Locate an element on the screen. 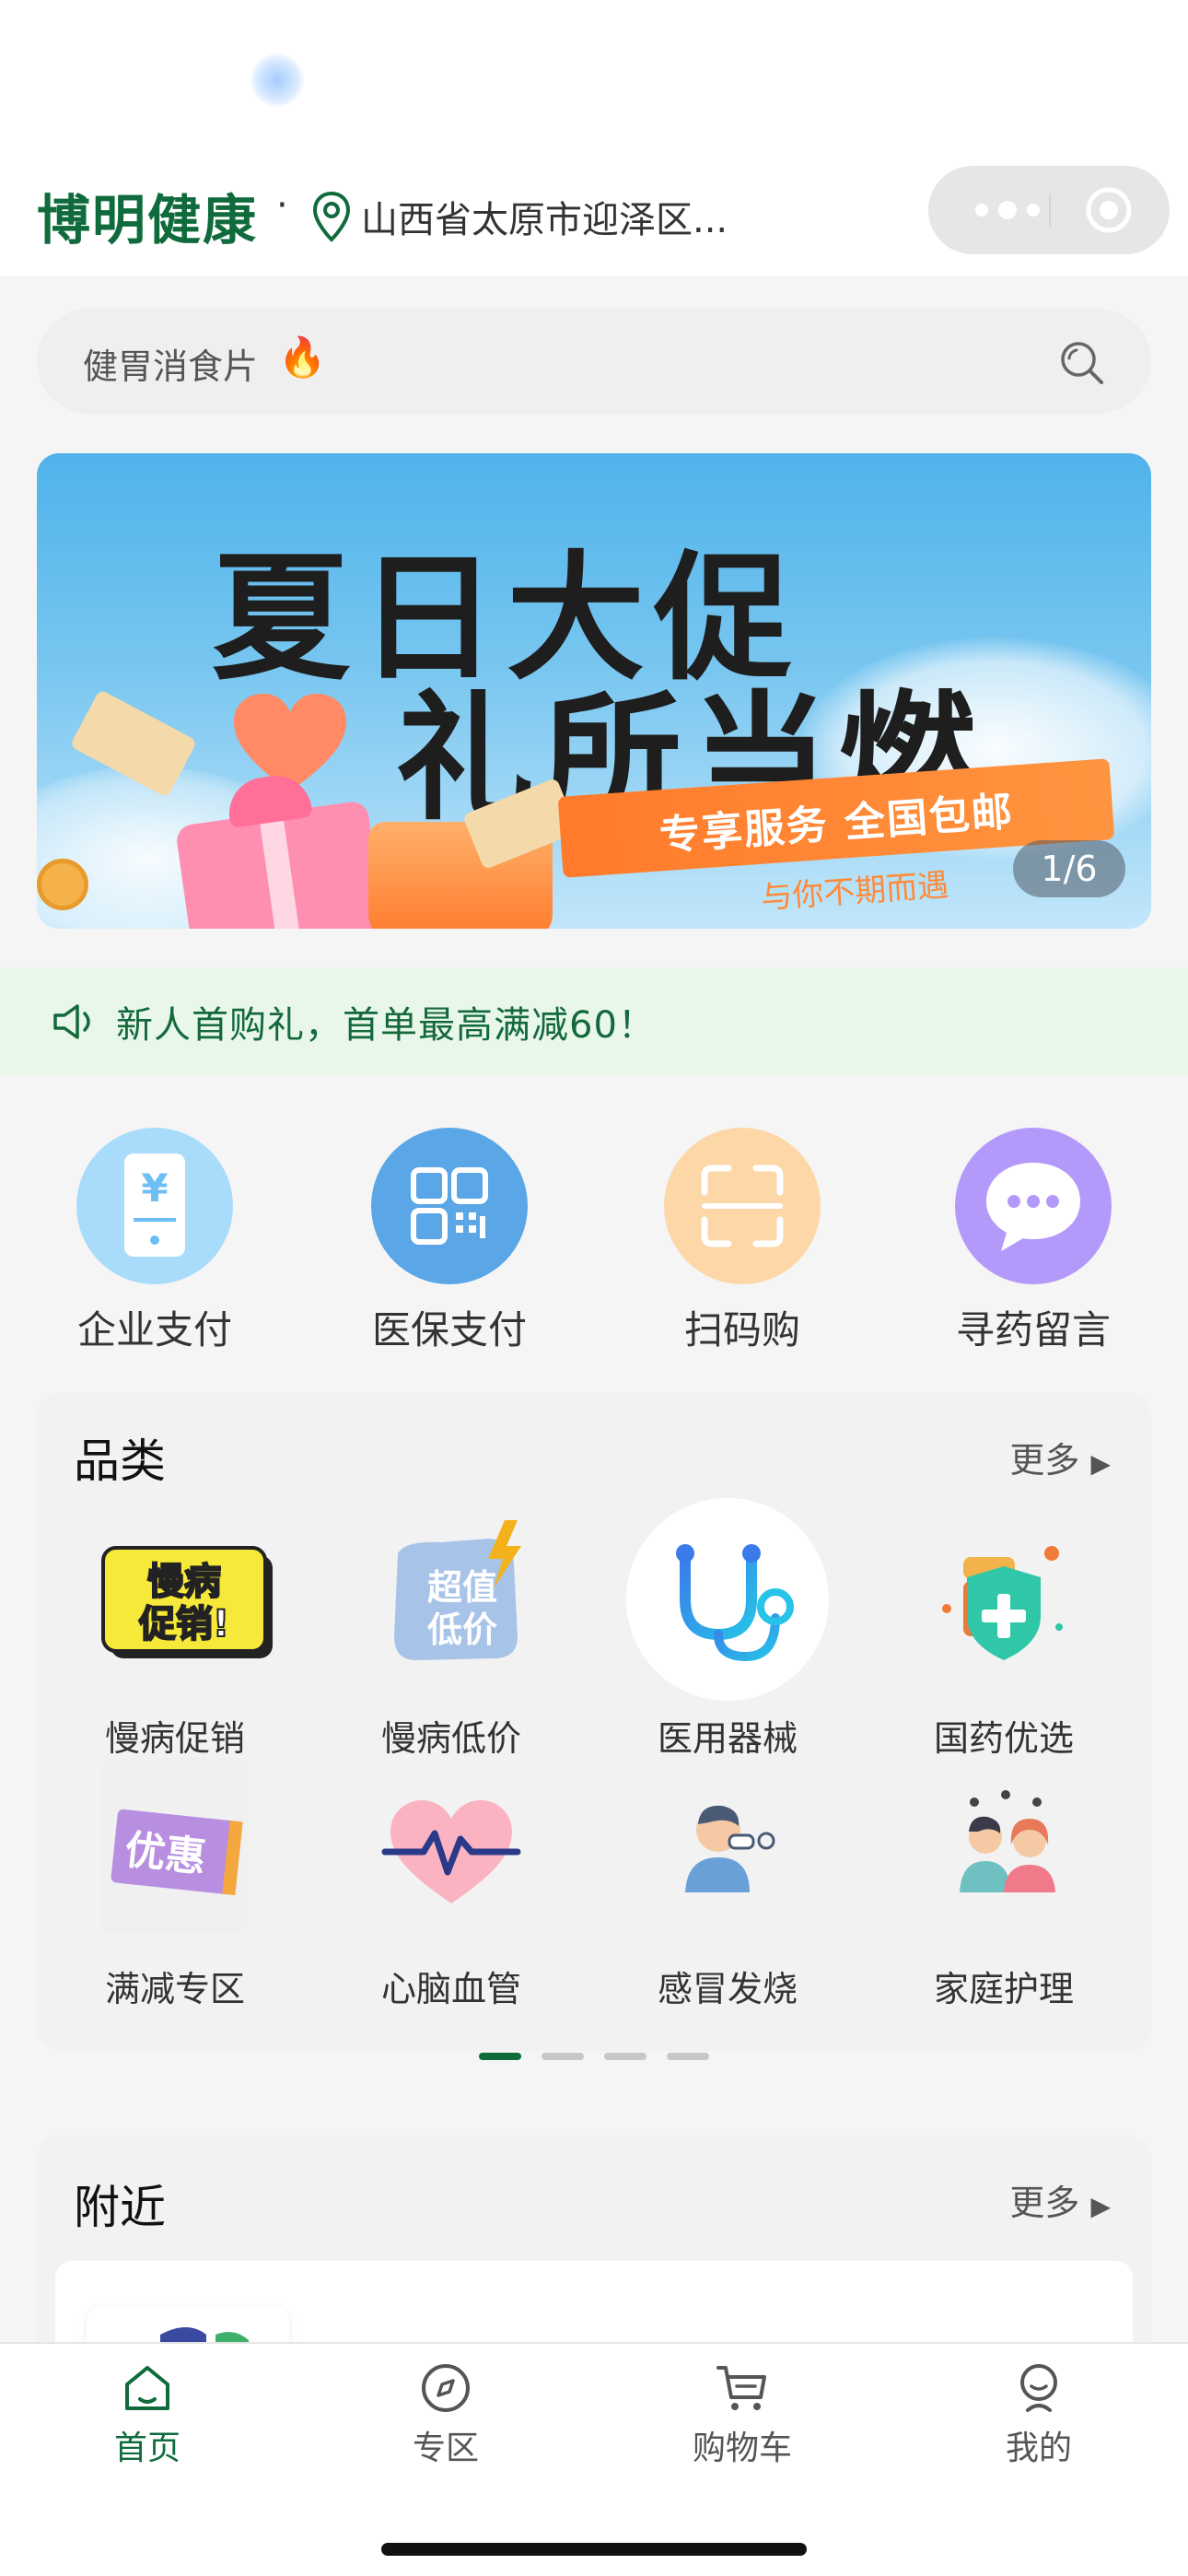 Image resolution: width=1188 pixels, height=2576 pixels. app-brand: 博明健康 is located at coordinates (148, 220).